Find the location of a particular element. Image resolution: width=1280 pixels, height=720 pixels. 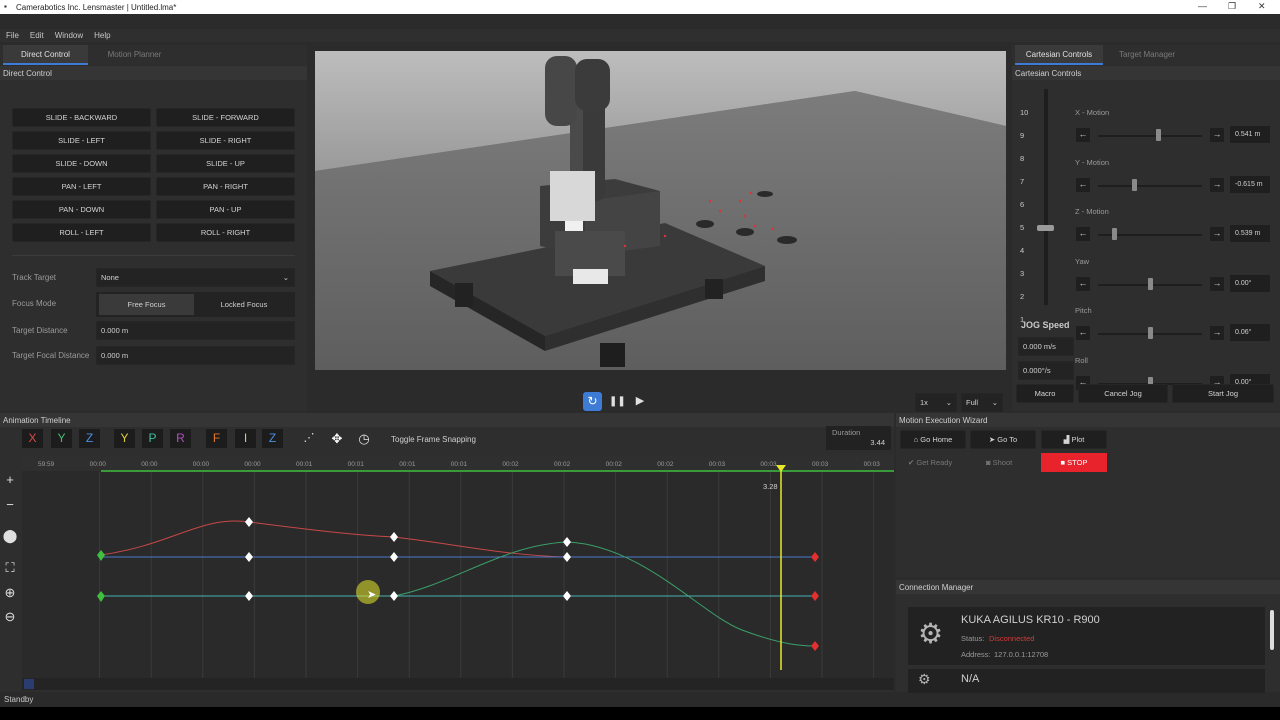

go-to-button: ➤ Go To is located at coordinates (1003, 439).